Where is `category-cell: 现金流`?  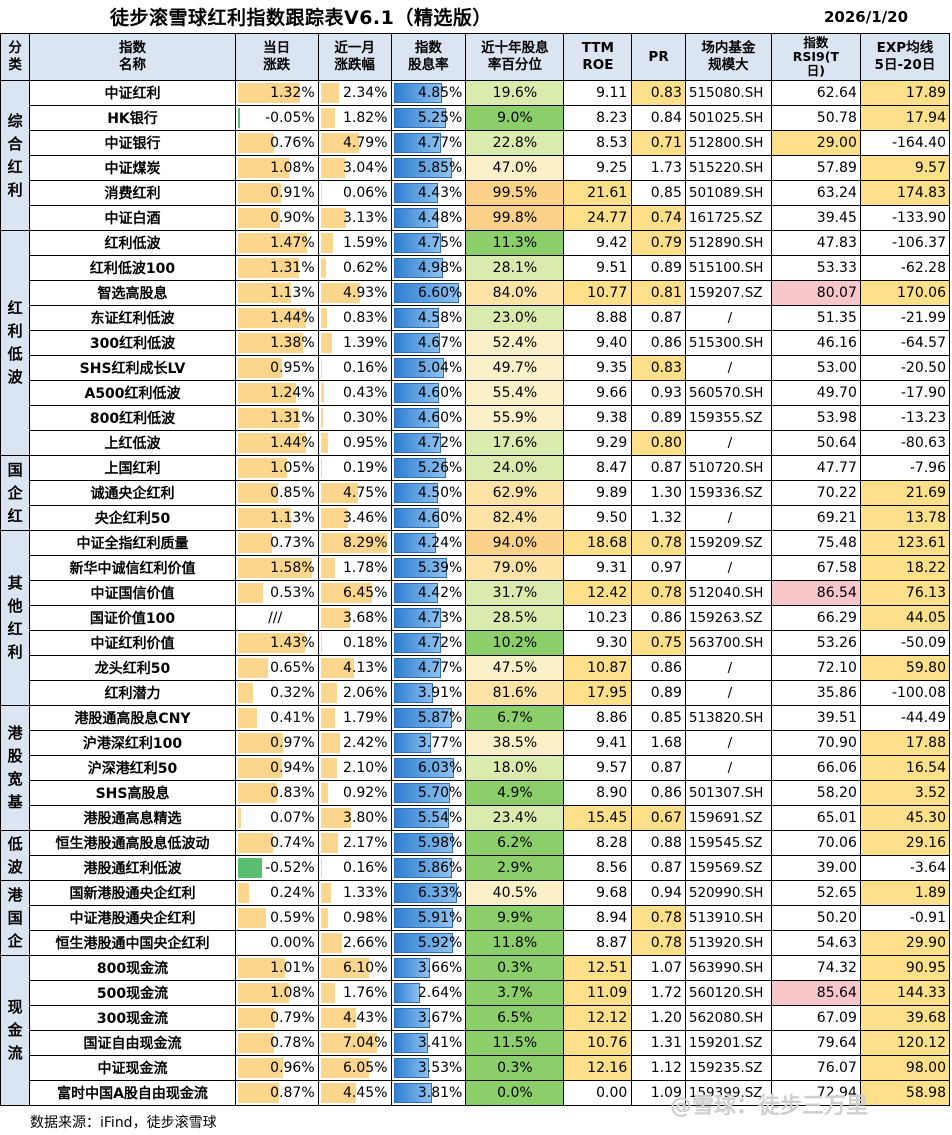 category-cell: 现金流 is located at coordinates (15, 1030).